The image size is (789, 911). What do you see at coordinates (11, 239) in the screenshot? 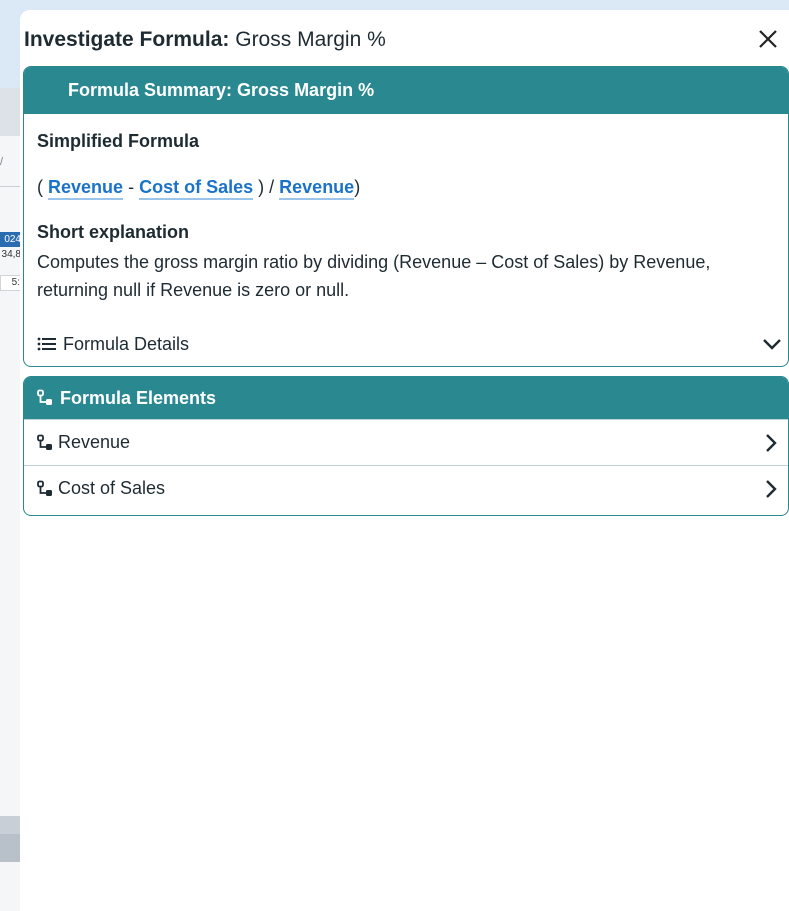
I see `background-cell-selected: 024` at bounding box center [11, 239].